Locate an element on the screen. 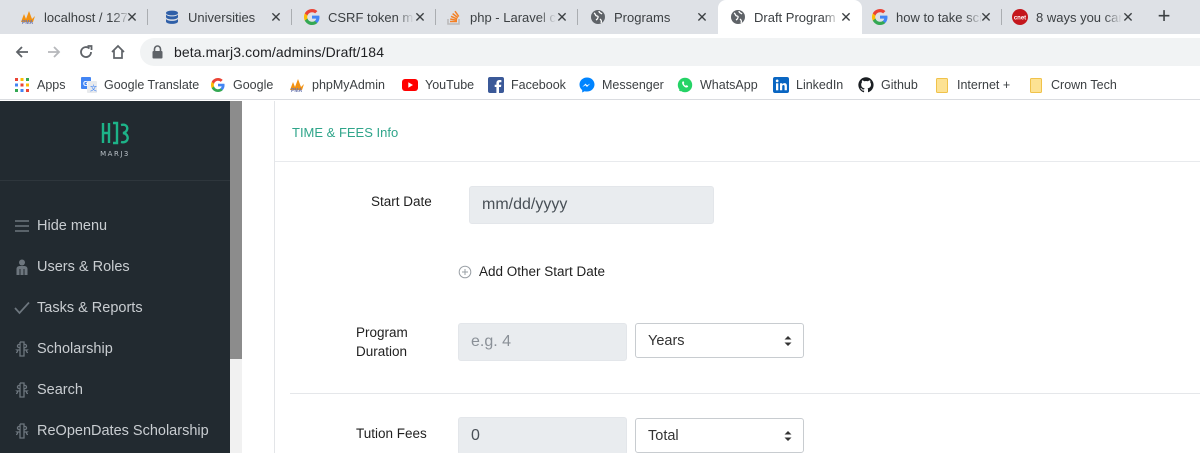 This screenshot has width=1200, height=453. bookmark-linkedin: LinkedIn is located at coordinates (808, 85).